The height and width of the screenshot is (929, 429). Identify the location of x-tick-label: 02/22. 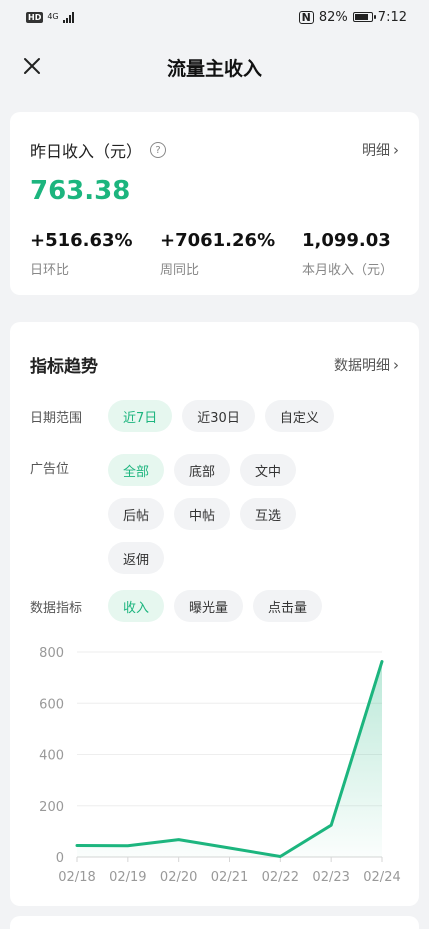
(280, 877).